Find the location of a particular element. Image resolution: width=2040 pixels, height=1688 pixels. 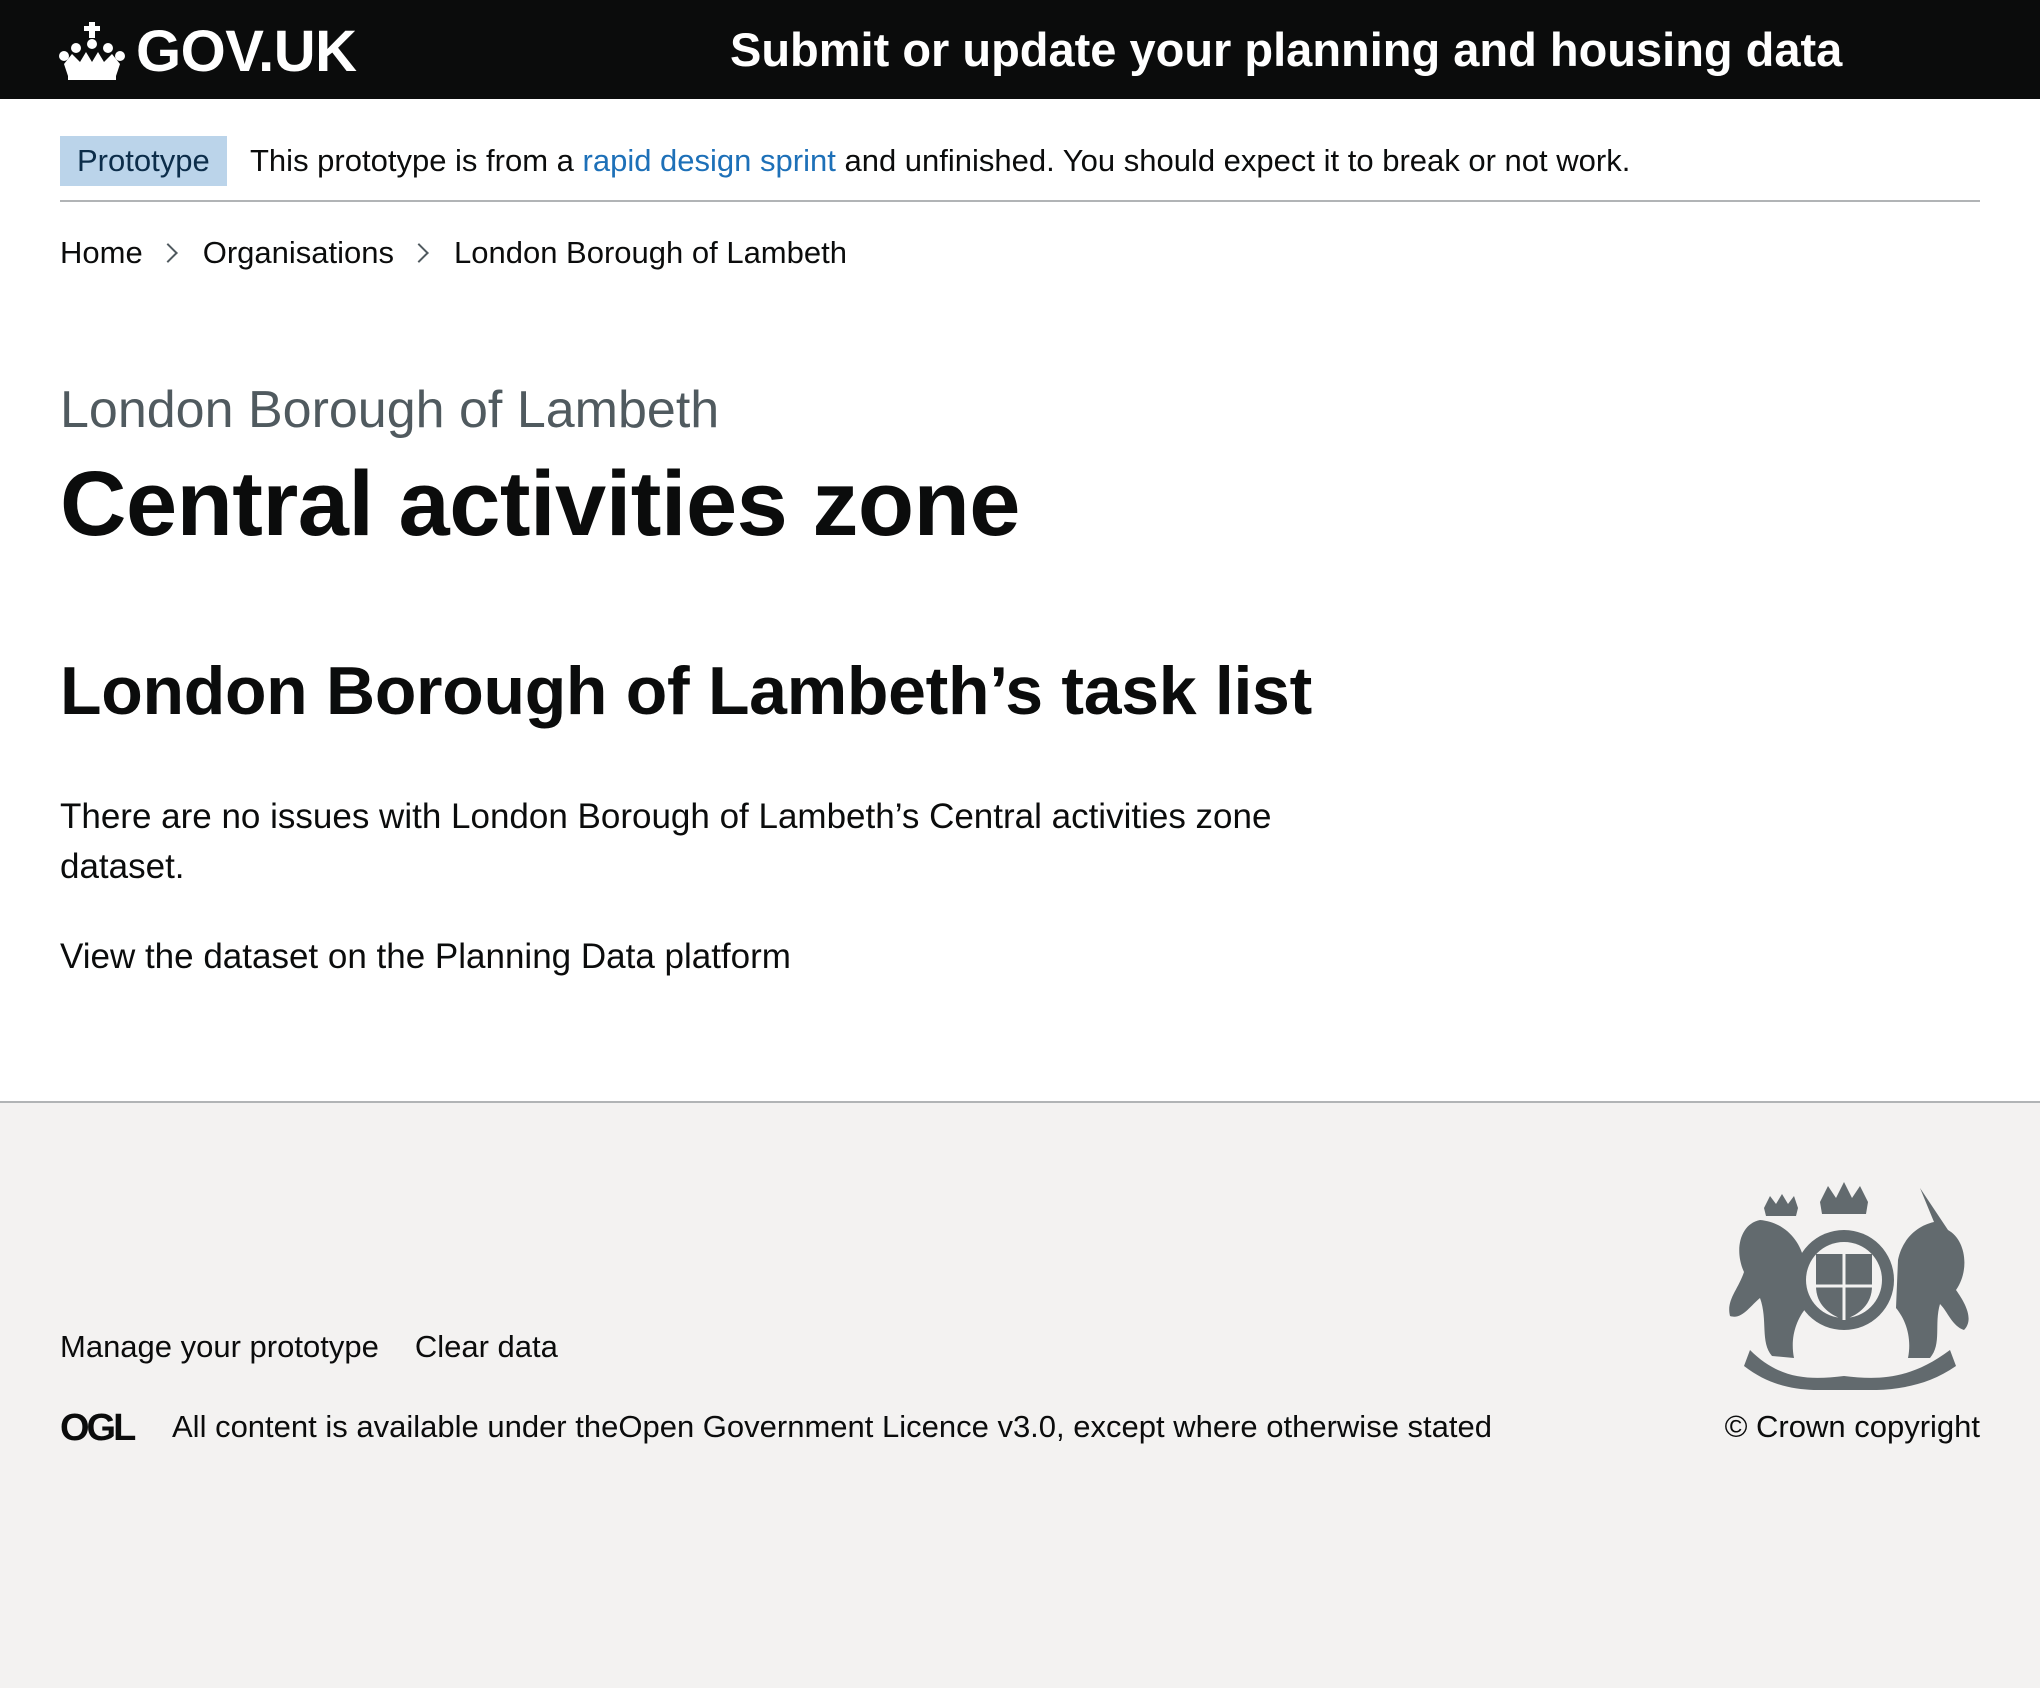

breadcrumb-organisations: Organisations is located at coordinates (298, 253).